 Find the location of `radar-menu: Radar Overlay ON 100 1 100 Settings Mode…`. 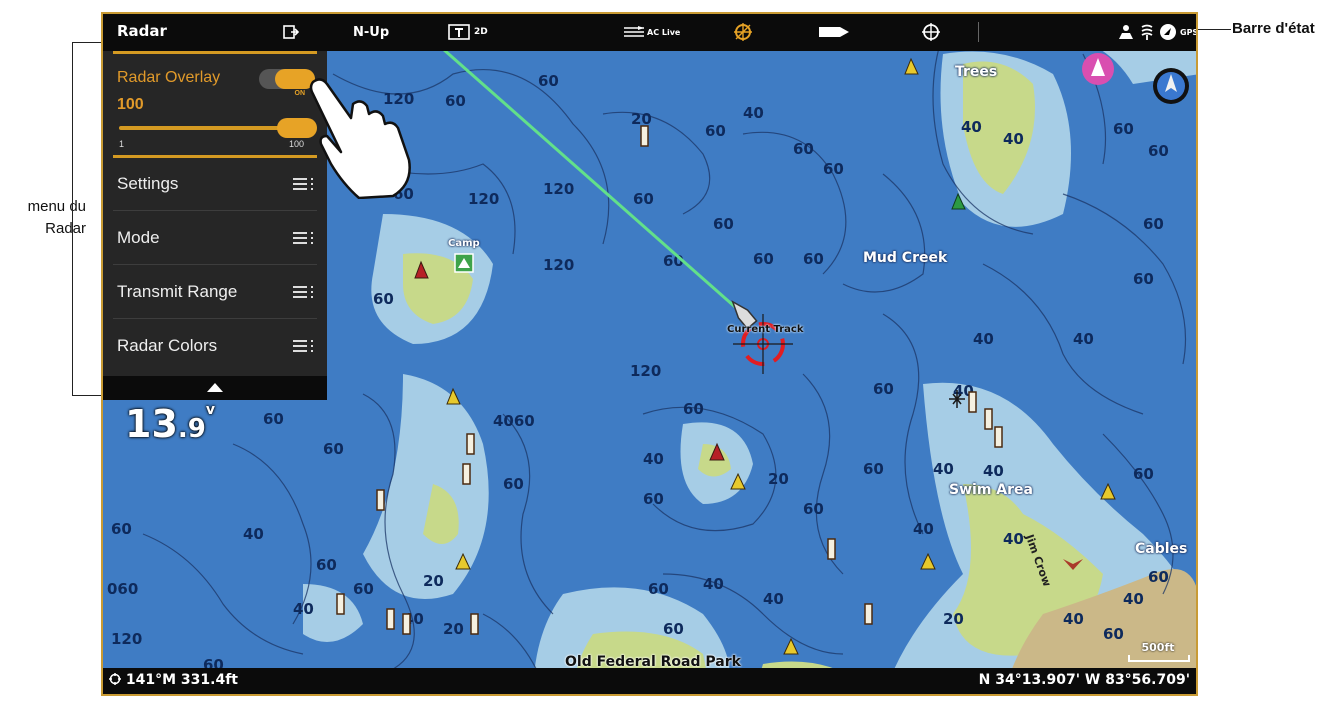

radar-menu: Radar Overlay ON 100 1 100 Settings Mode… is located at coordinates (215, 225).